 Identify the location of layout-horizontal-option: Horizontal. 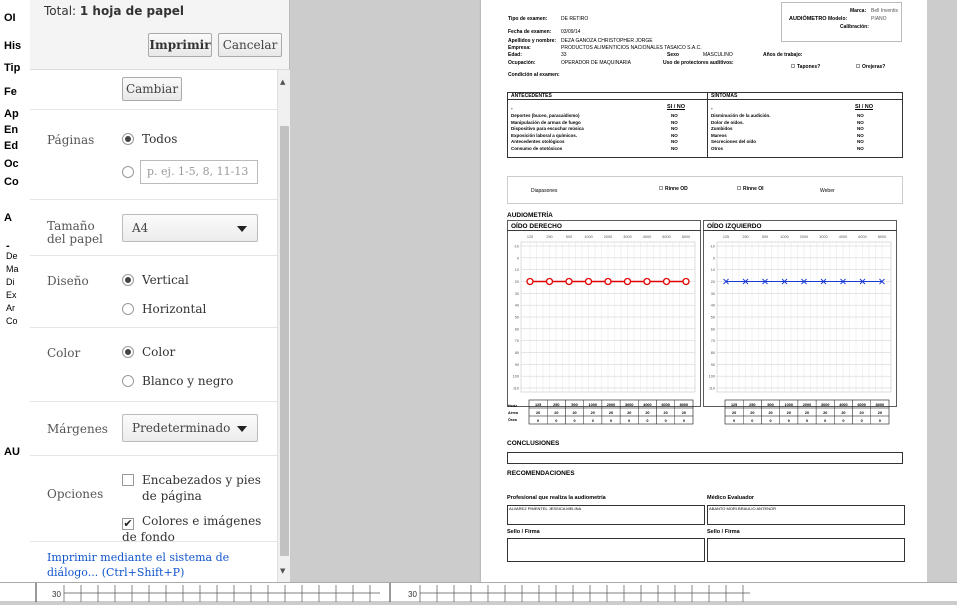
(164, 309).